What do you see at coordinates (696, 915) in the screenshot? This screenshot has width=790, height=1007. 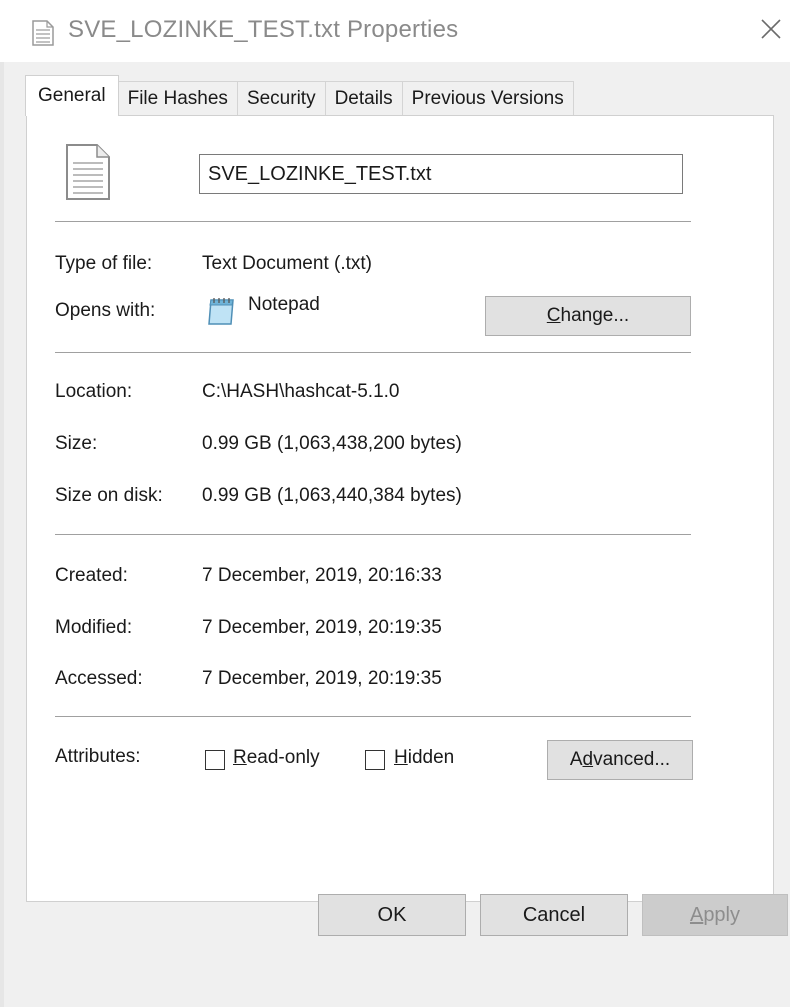 I see `apply-button-accesskey: A` at bounding box center [696, 915].